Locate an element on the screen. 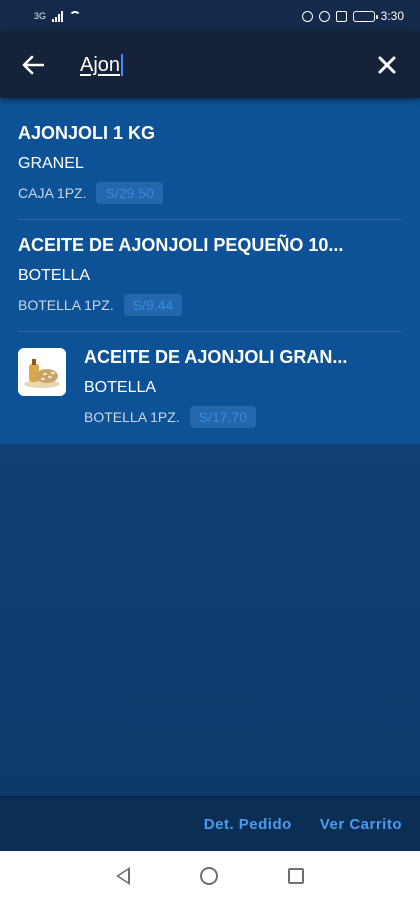 The image size is (420, 900). back-arrow-icon is located at coordinates (33, 65).